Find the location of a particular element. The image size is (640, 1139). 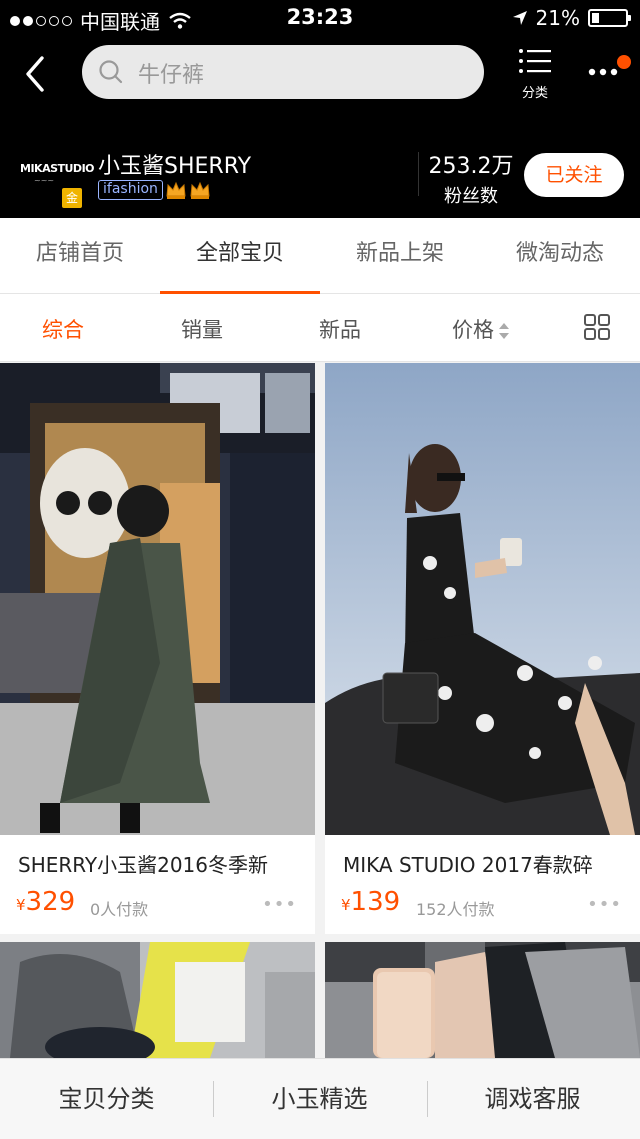

sort-price: 价格 is located at coordinates (481, 329).